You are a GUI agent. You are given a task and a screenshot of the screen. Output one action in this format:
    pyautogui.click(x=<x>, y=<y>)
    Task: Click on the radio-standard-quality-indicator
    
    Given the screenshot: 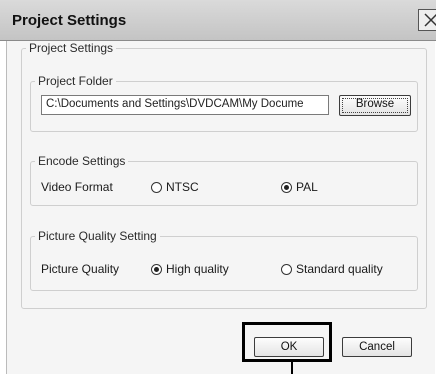 What is the action you would take?
    pyautogui.click(x=286, y=269)
    